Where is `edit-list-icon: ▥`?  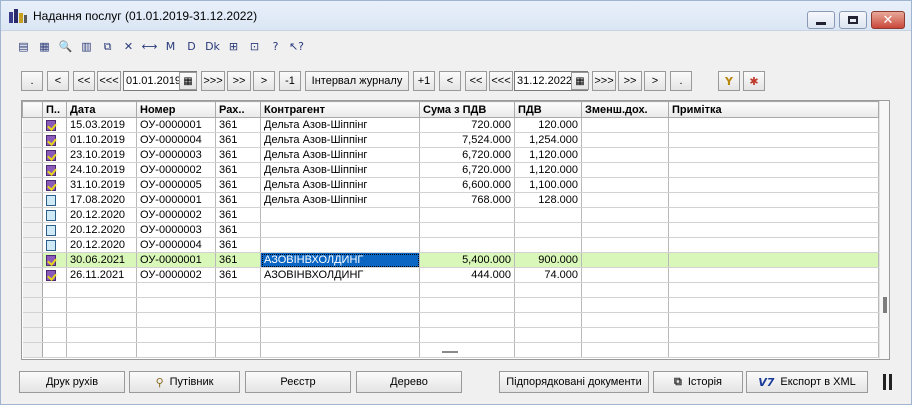
edit-list-icon: ▥ is located at coordinates (86, 46).